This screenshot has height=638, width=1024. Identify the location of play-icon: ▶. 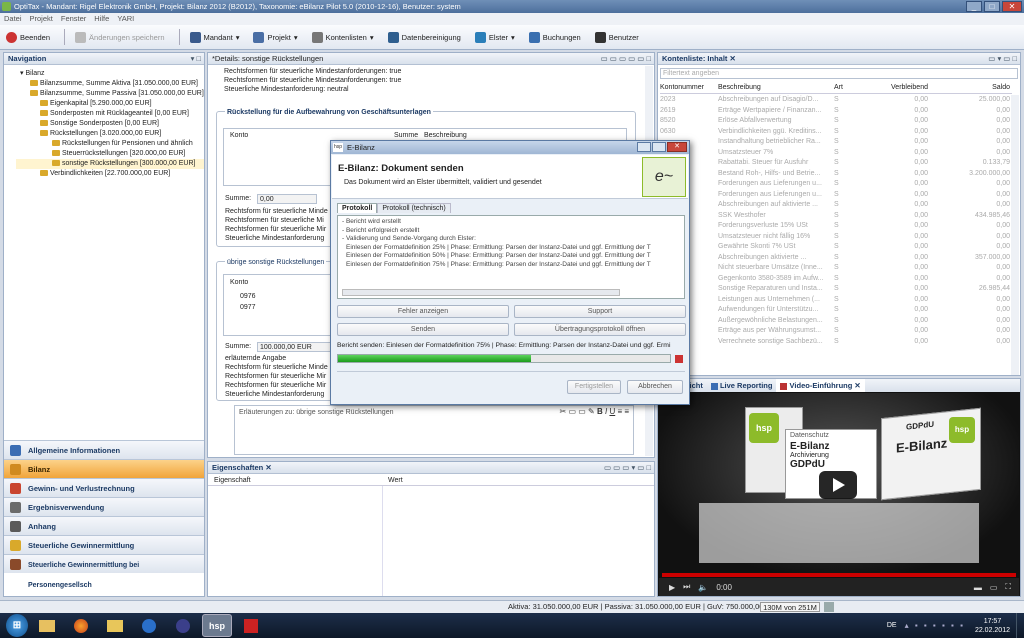
(672, 587).